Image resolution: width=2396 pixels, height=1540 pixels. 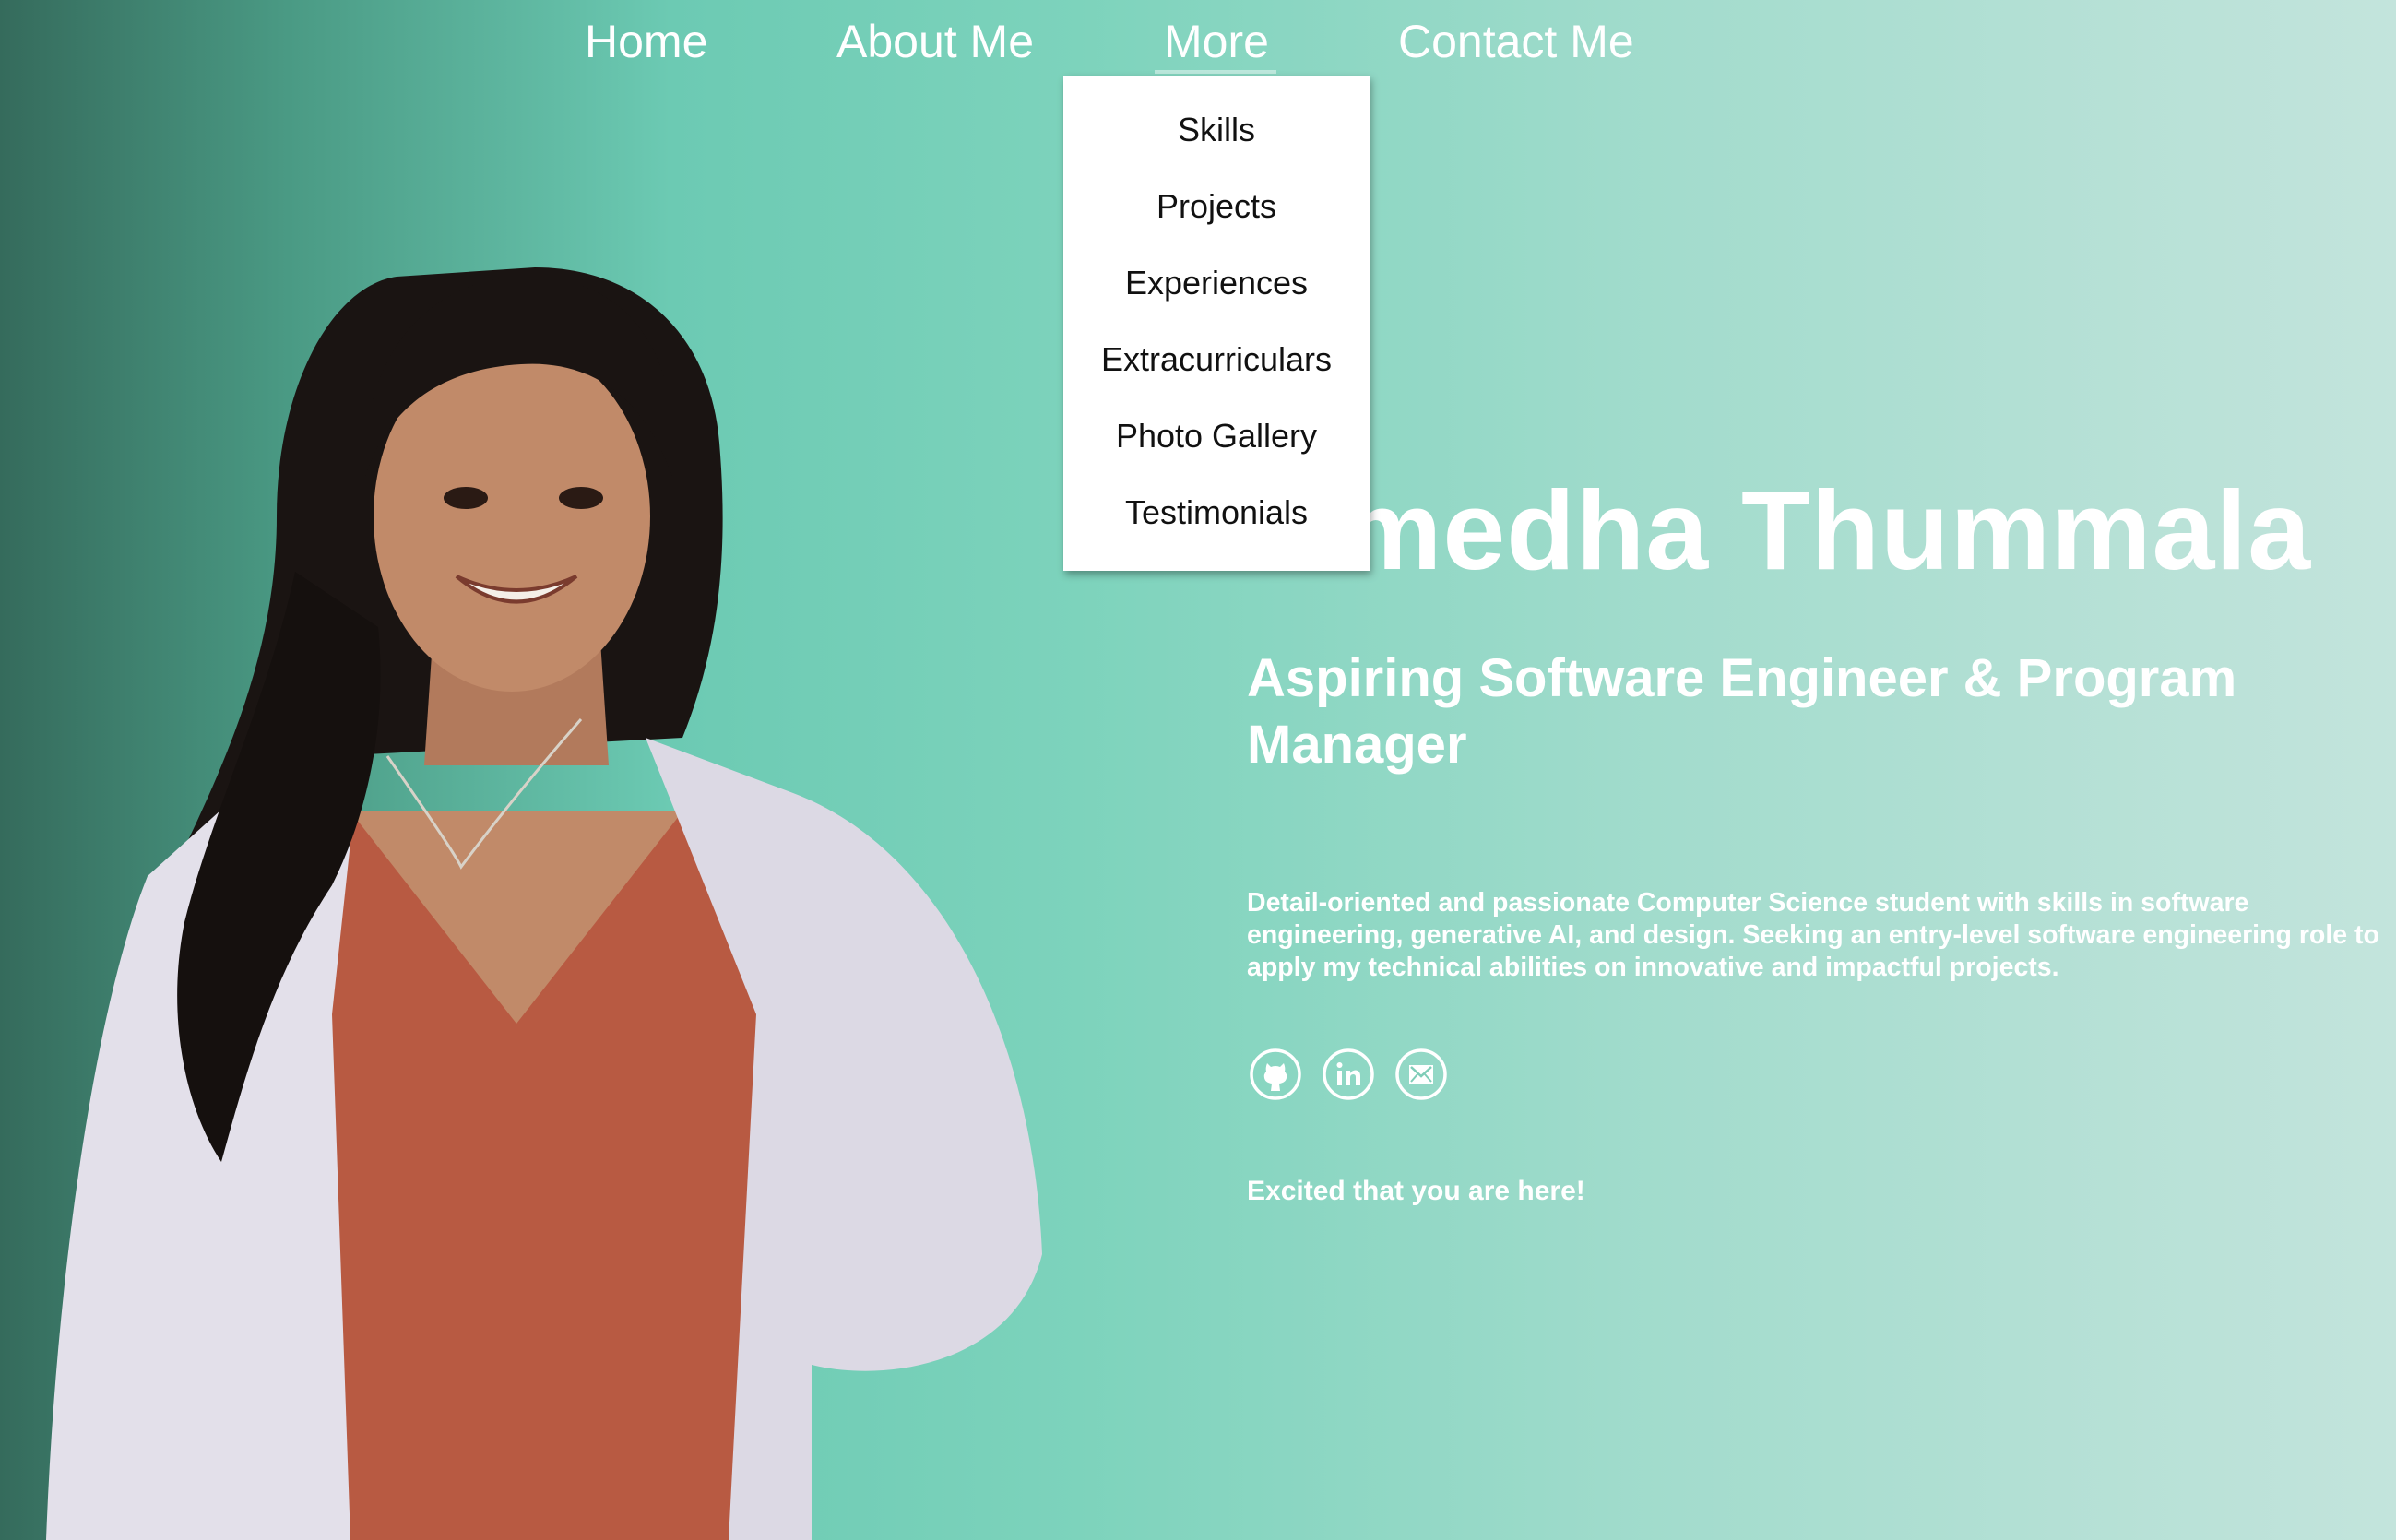 I want to click on greeting-text: Excited that you are here!, so click(x=1416, y=1191).